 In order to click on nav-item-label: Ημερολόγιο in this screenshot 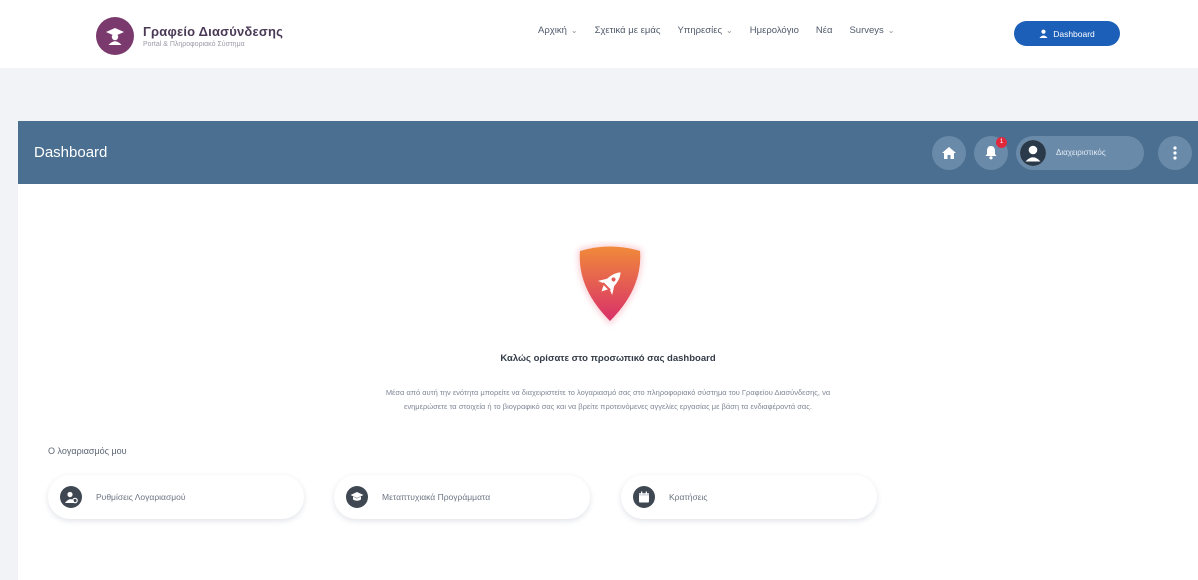, I will do `click(774, 30)`.